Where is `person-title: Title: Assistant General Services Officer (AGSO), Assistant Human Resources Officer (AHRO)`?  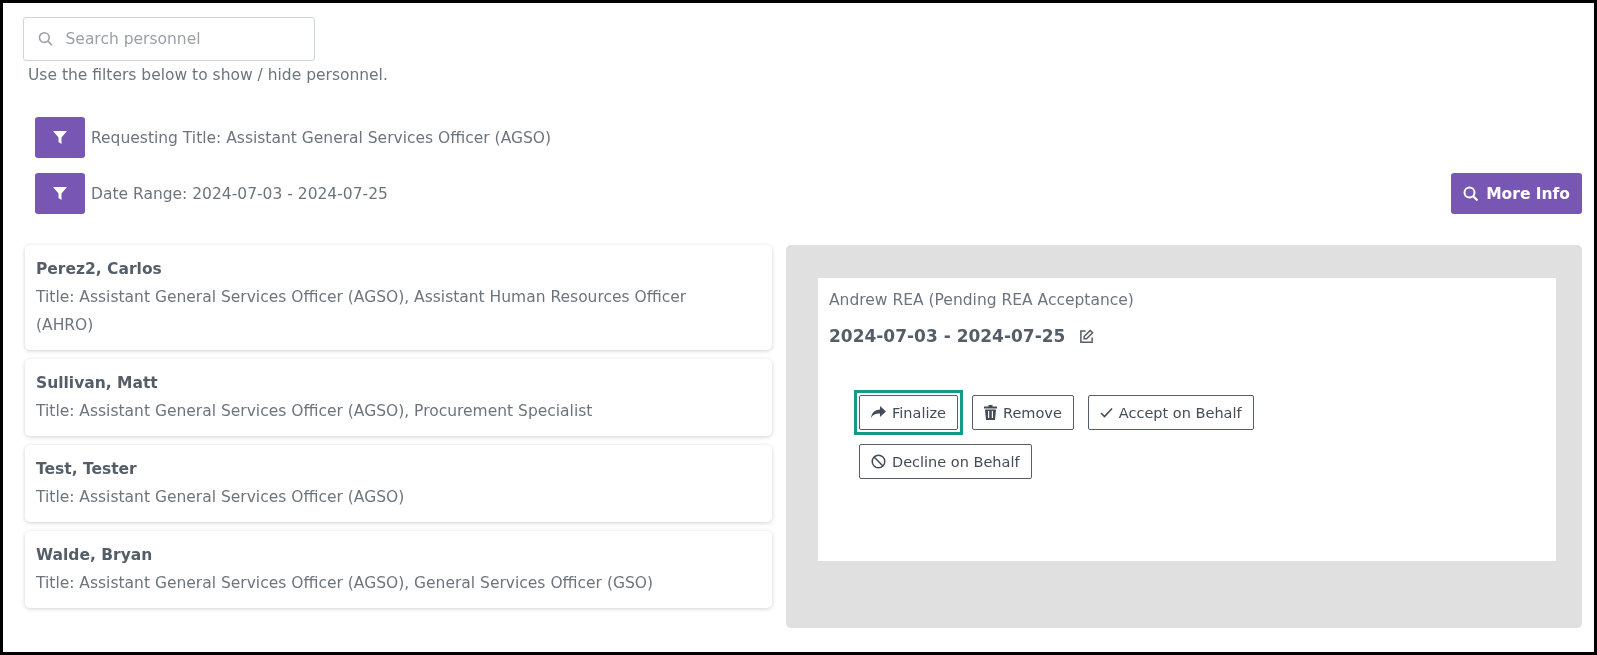
person-title: Title: Assistant General Services Officer (AGSO), Assistant Human Resources Officer (AHRO) is located at coordinates (362, 311).